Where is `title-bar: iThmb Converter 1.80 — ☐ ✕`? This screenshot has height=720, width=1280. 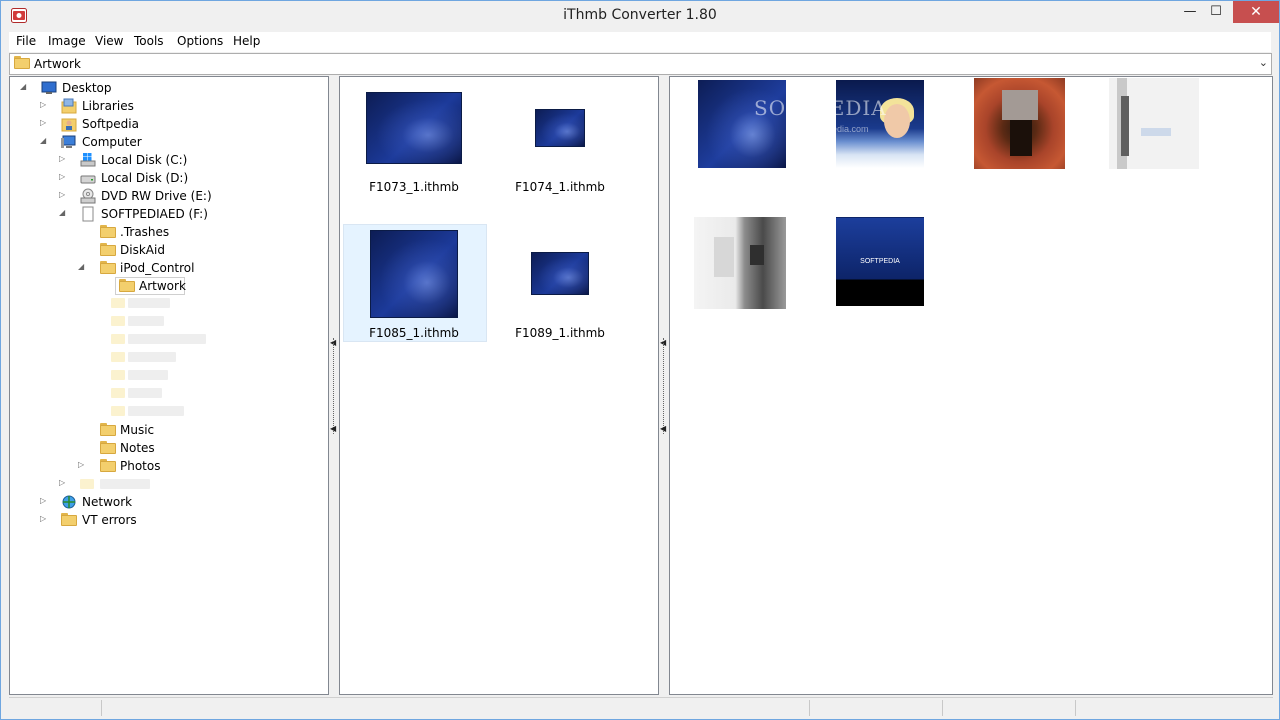 title-bar: iThmb Converter 1.80 — ☐ ✕ is located at coordinates (640, 16).